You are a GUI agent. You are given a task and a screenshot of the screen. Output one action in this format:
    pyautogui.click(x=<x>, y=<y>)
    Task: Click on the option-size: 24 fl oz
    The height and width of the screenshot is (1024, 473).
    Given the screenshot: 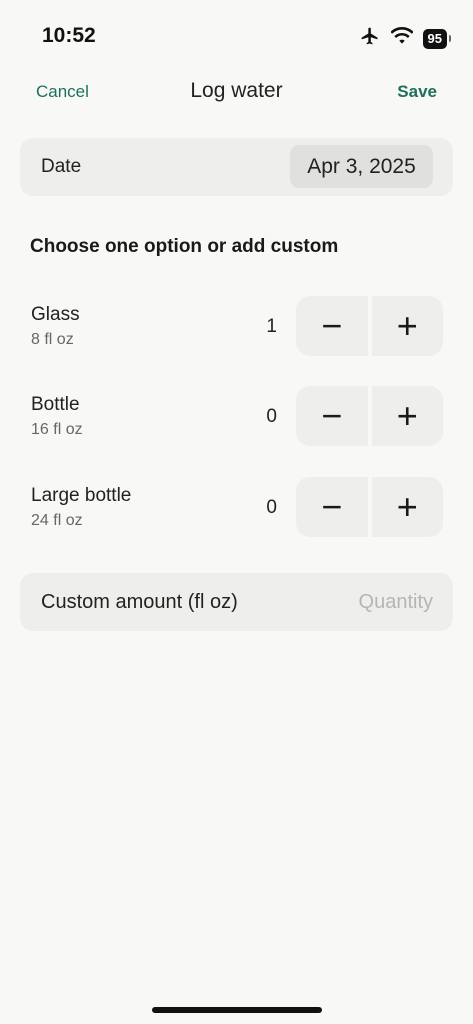 What is the action you would take?
    pyautogui.click(x=57, y=520)
    